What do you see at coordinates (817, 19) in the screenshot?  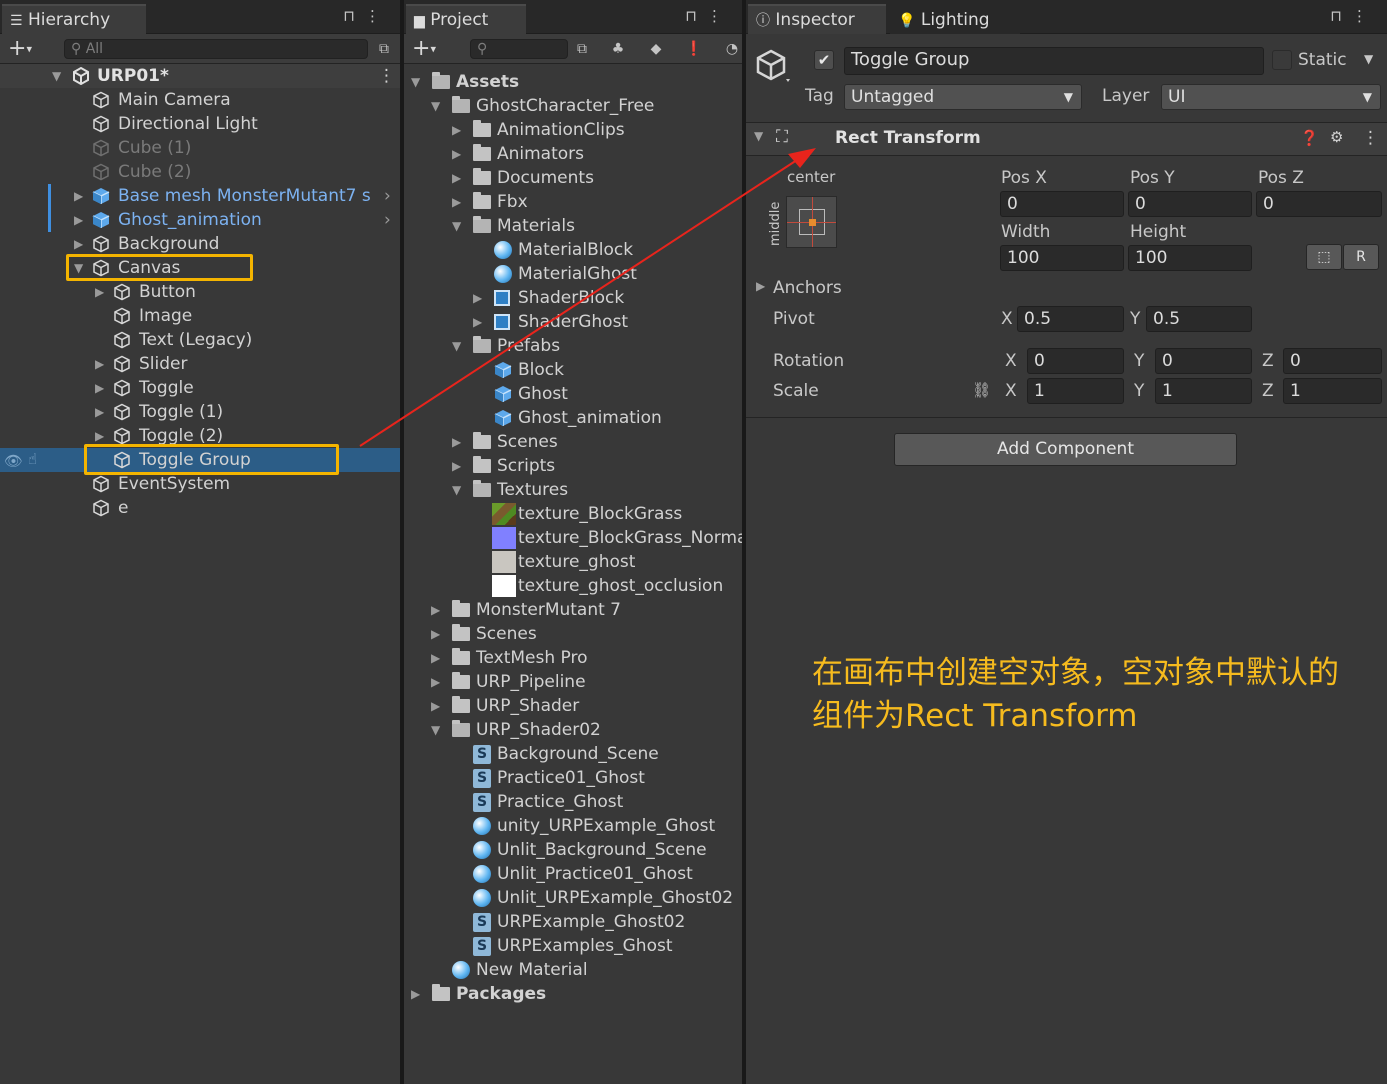 I see `tab-inspector: ⓘ Inspector` at bounding box center [817, 19].